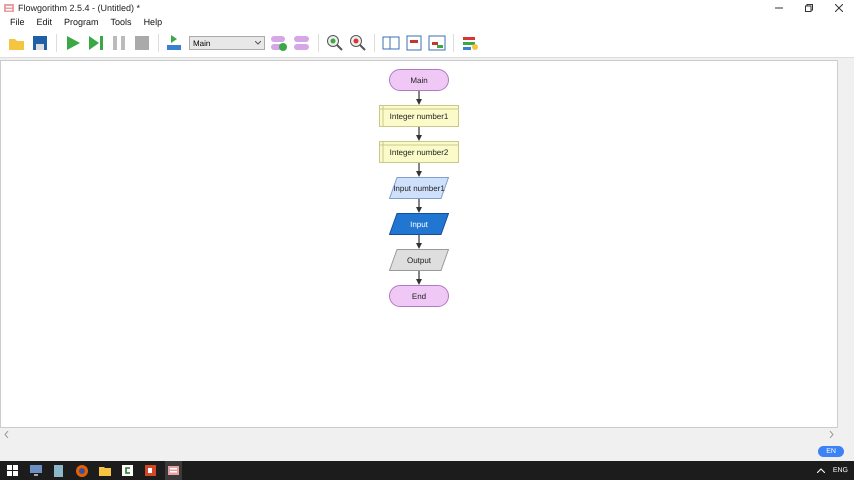  Describe the element at coordinates (839, 8) in the screenshot. I see `close-icon` at that location.